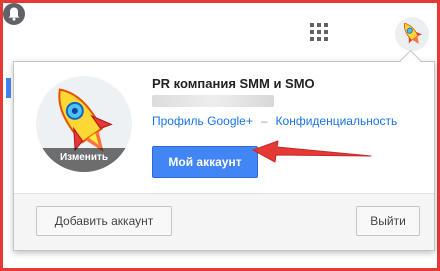 Image resolution: width=440 pixels, height=271 pixels. I want to click on background-nav-accent, so click(8, 88).